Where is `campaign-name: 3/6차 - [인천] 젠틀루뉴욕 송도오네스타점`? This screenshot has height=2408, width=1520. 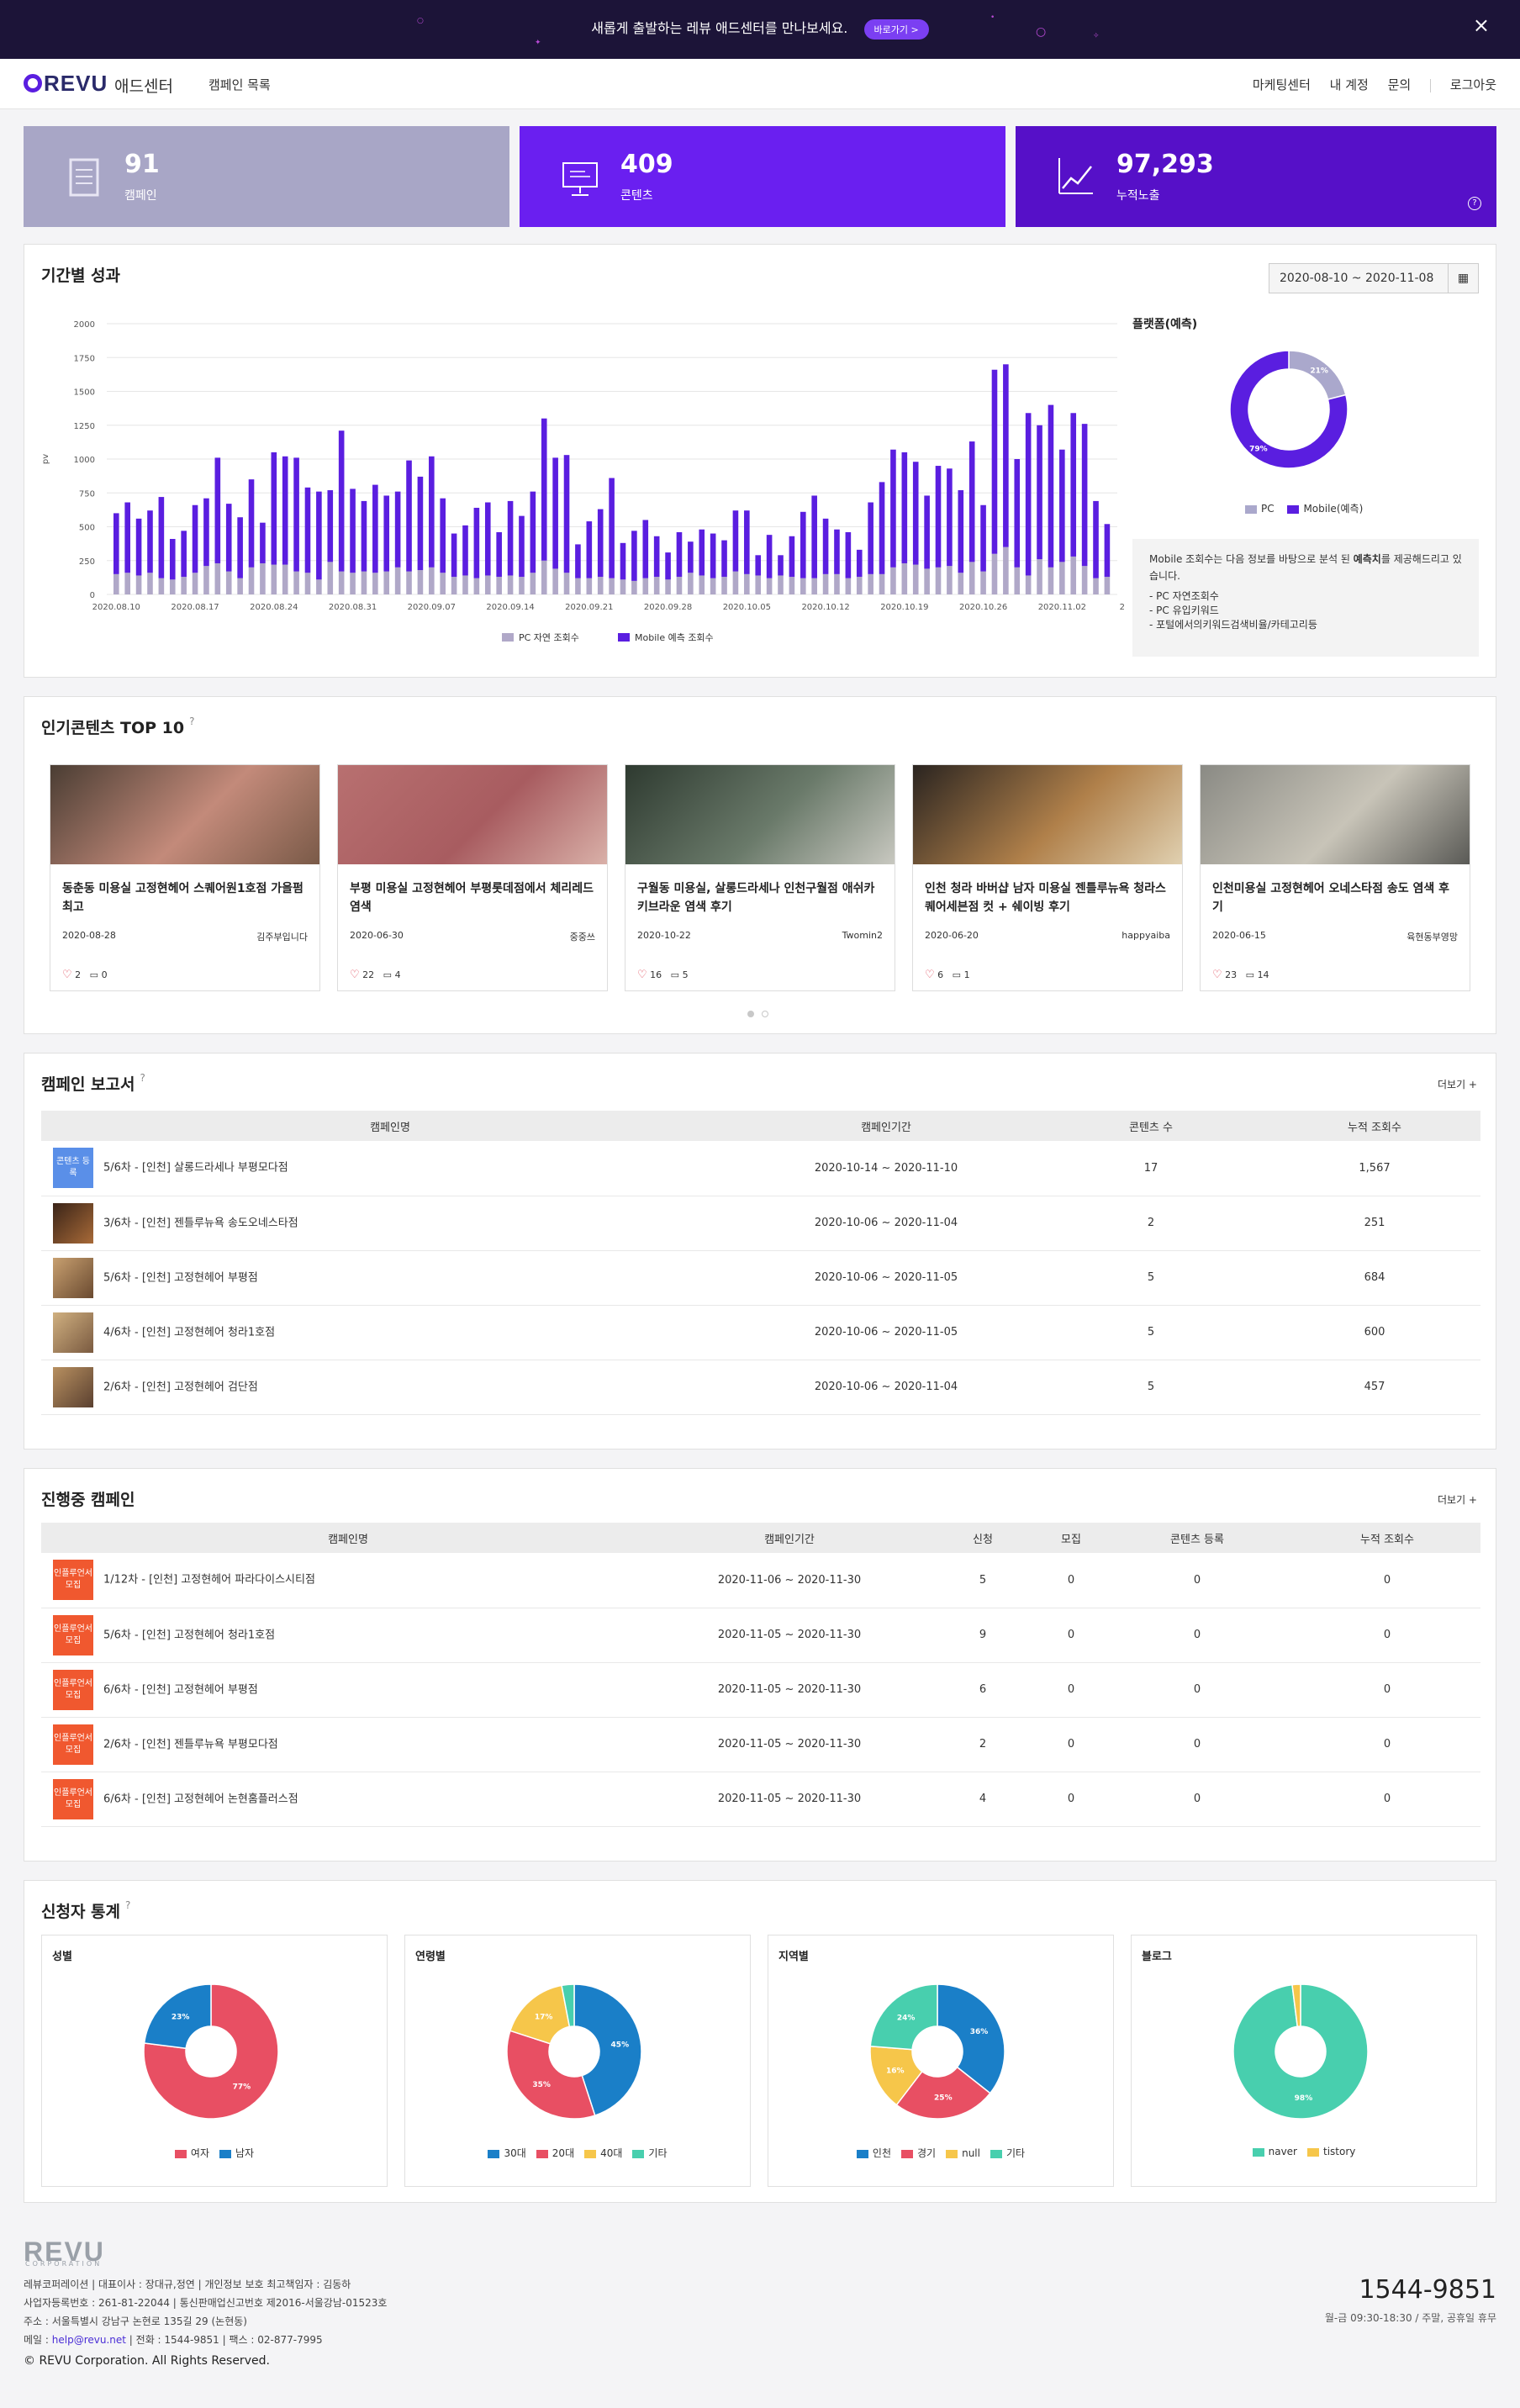
campaign-name: 3/6차 - [인천] 젠틀루뉴욕 송도오네스타점 is located at coordinates (200, 1223).